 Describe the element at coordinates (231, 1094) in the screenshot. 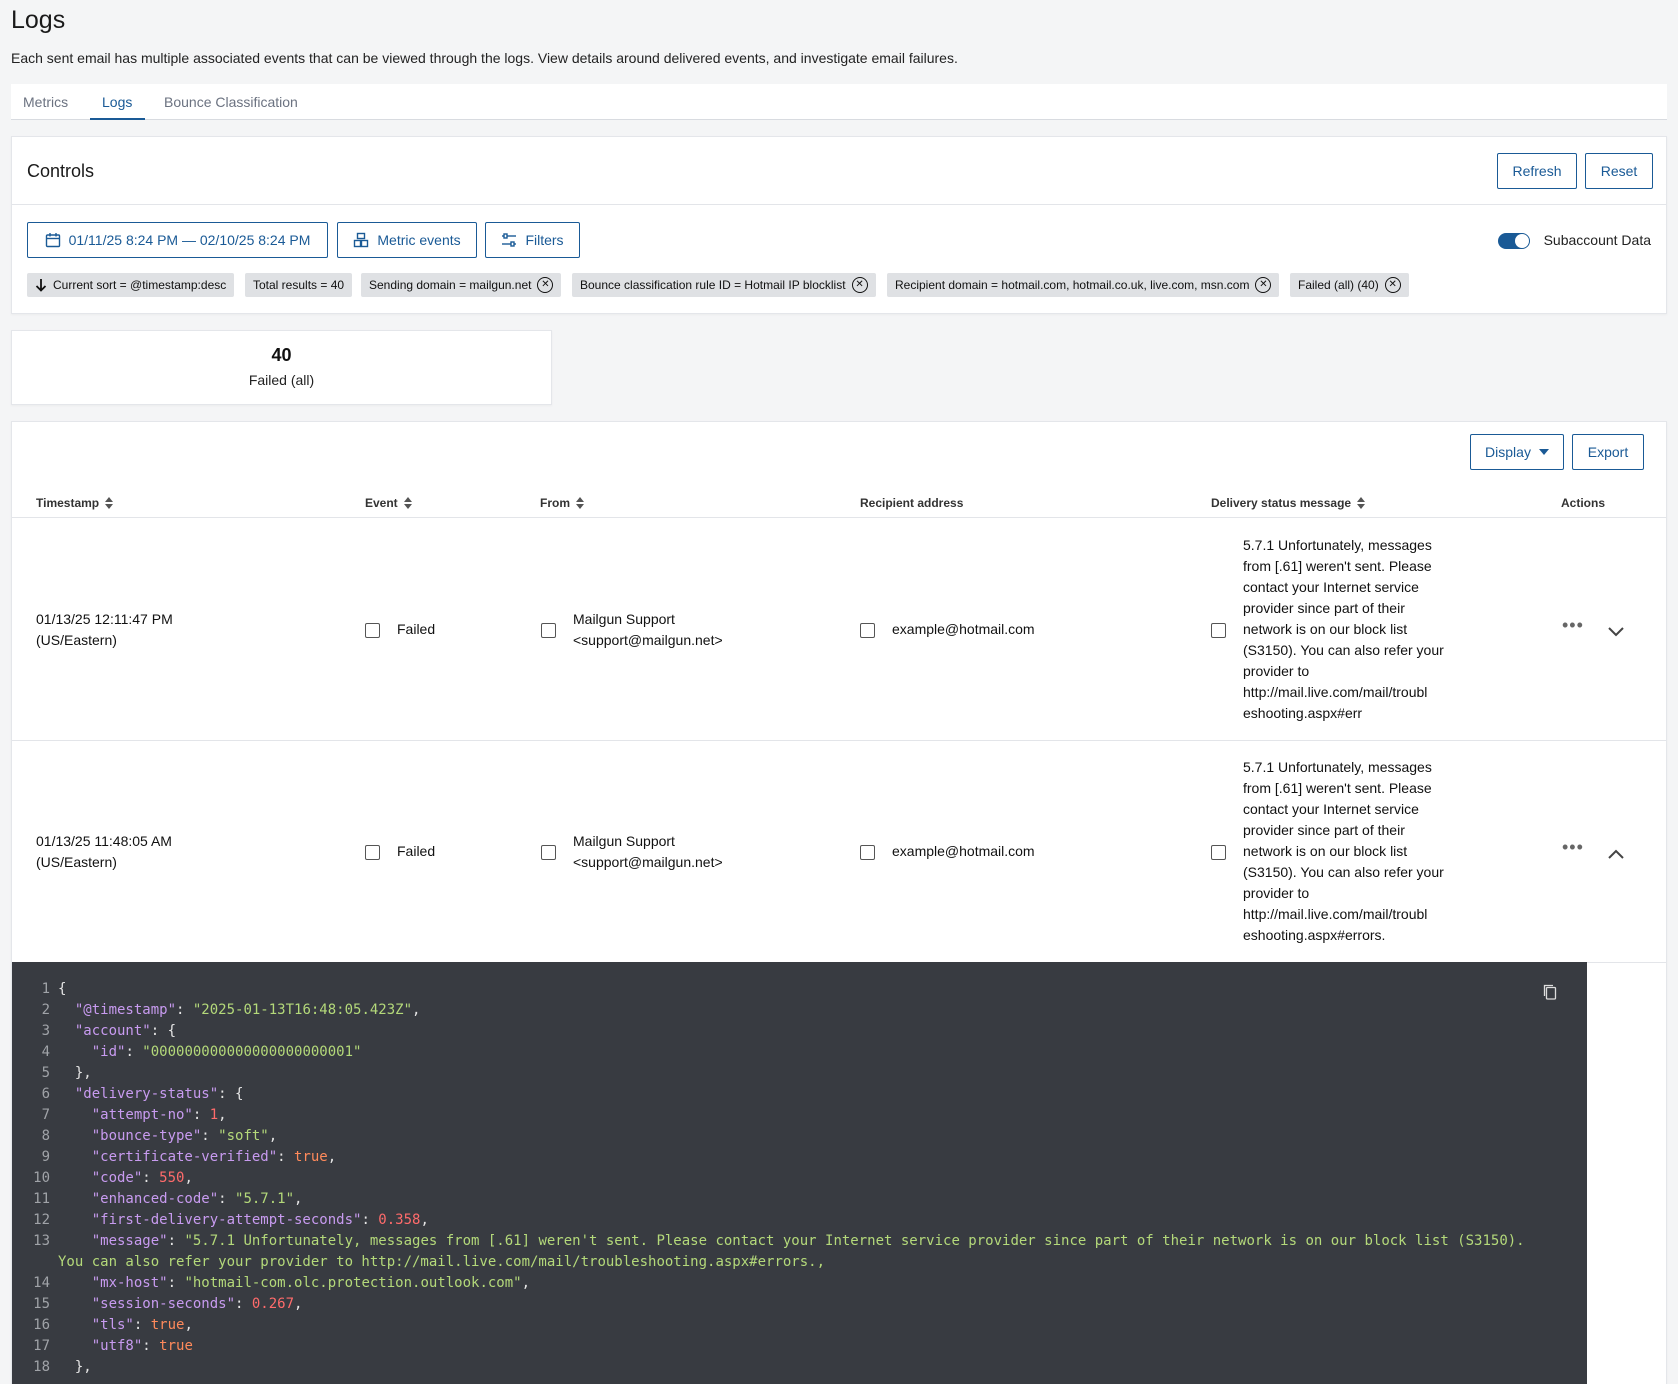

I see `code-token: : {` at that location.